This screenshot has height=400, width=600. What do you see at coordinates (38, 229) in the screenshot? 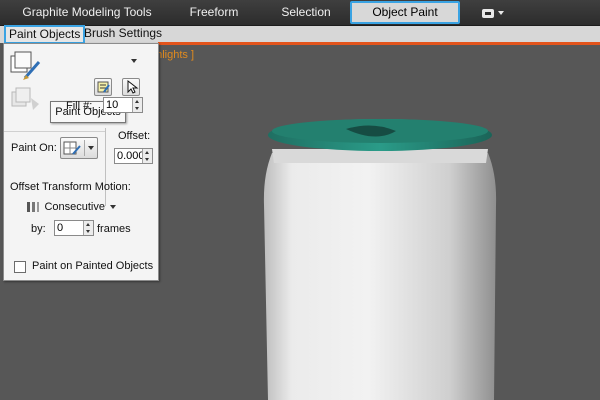
I see `by-label: by:` at bounding box center [38, 229].